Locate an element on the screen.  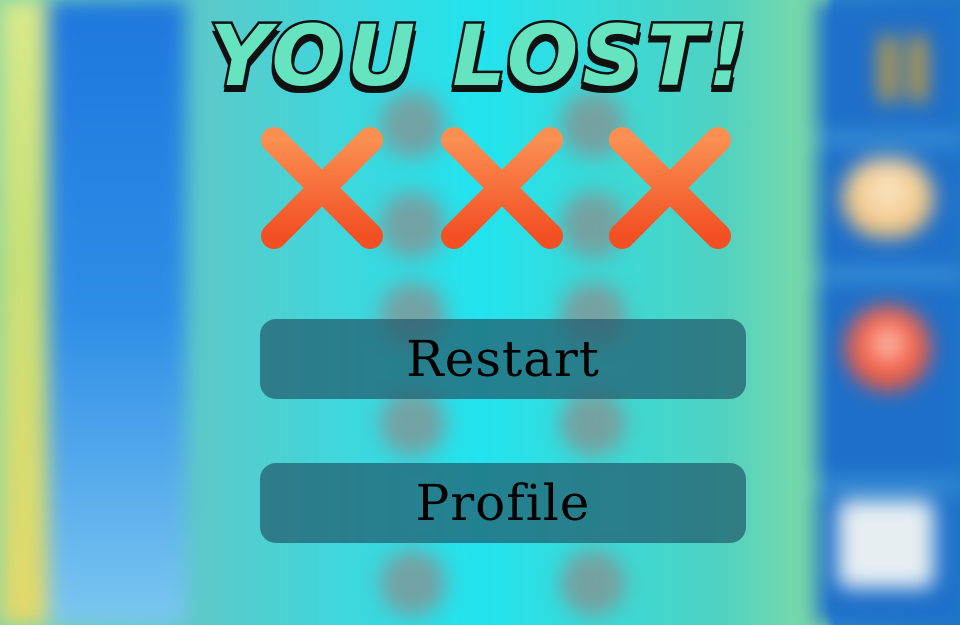
cake-icon is located at coordinates (888, 198).